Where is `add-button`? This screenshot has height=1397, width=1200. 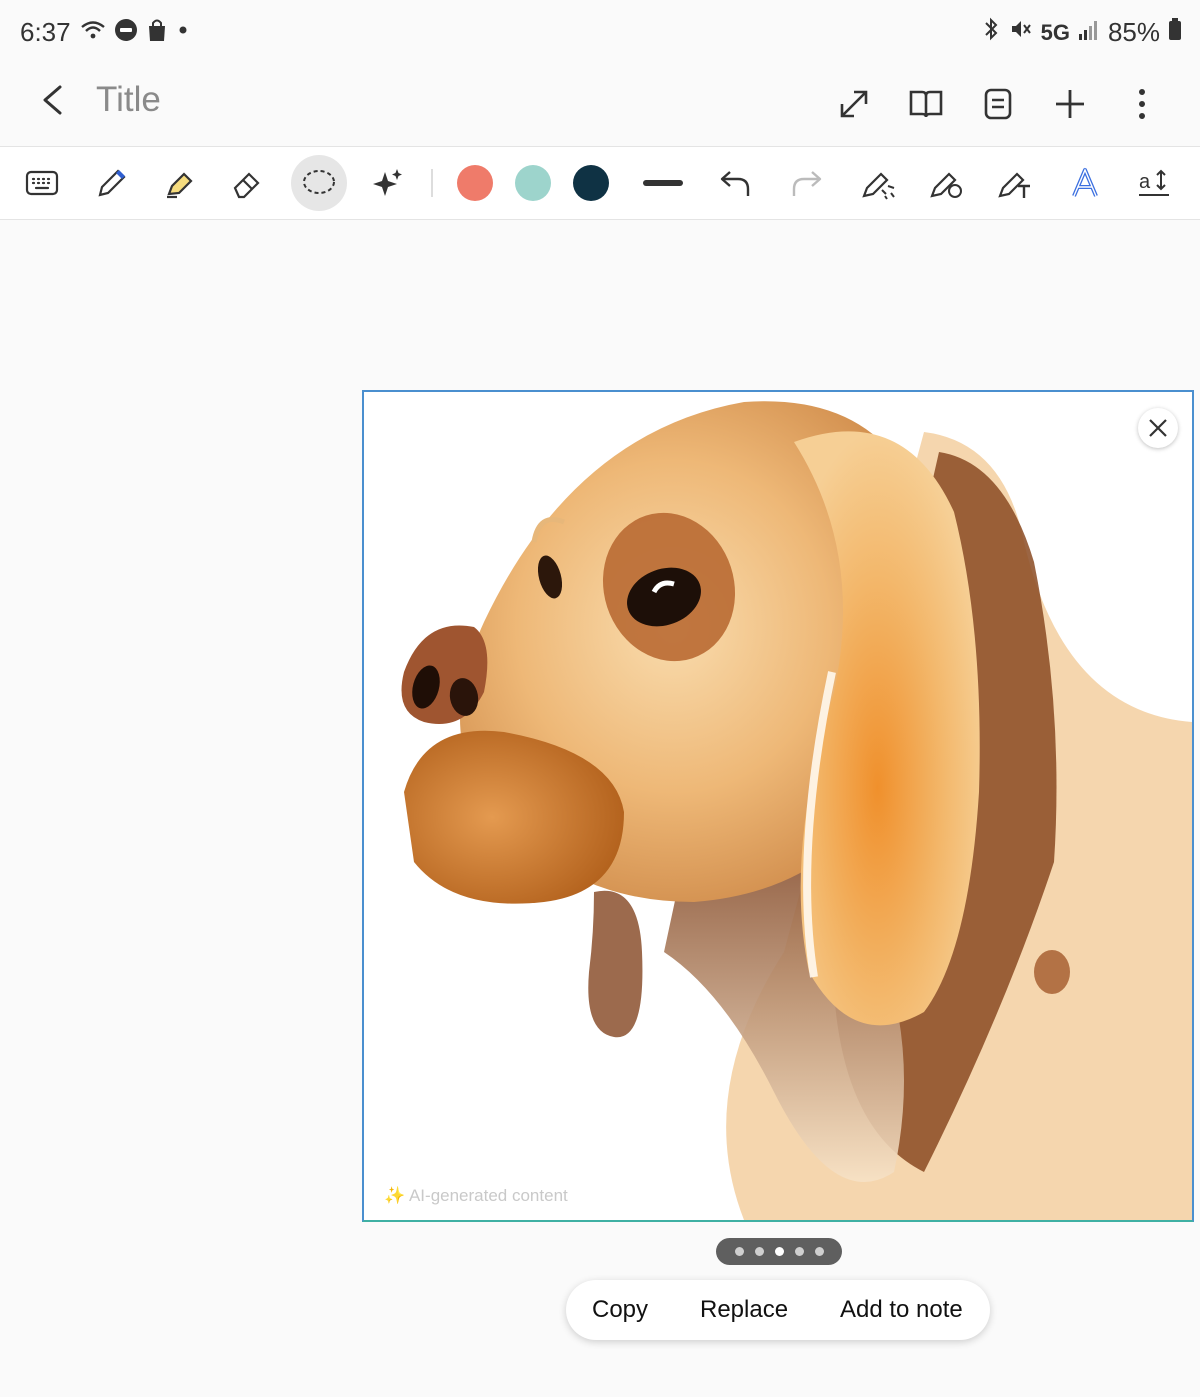 add-button is located at coordinates (1070, 104).